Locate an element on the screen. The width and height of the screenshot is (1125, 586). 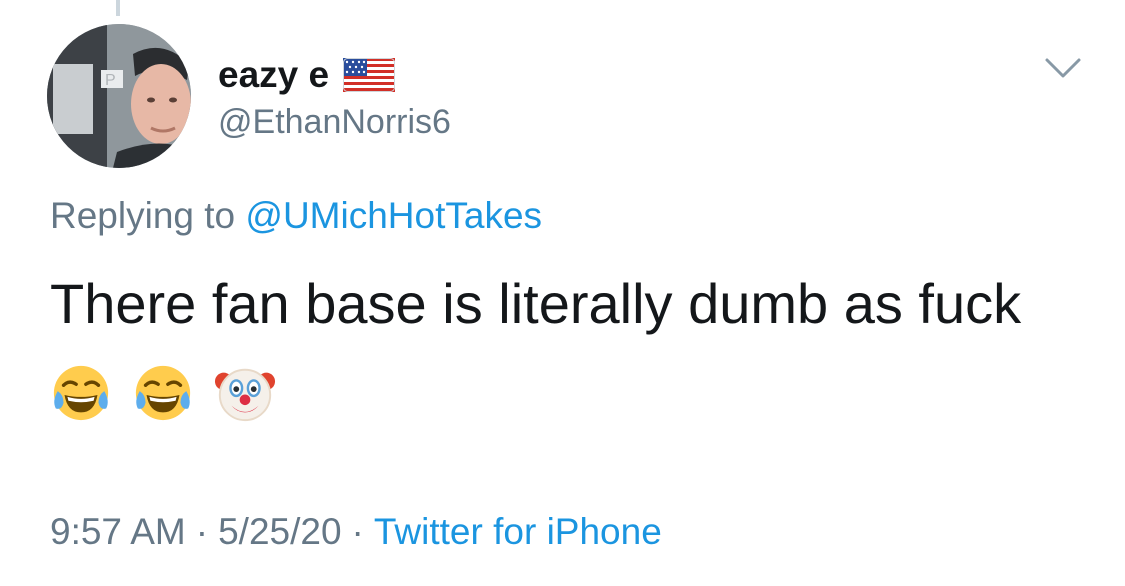
svg-text: P is located at coordinates (110, 80).